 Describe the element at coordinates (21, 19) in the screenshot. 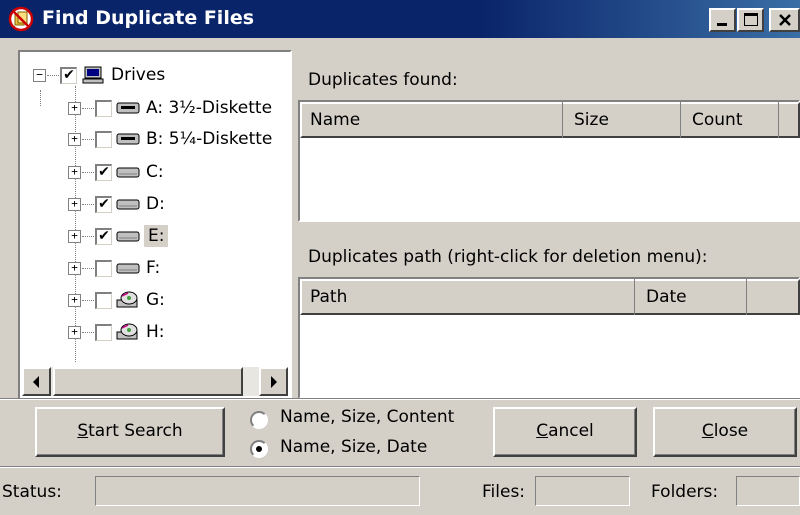

I see `app-icon` at that location.